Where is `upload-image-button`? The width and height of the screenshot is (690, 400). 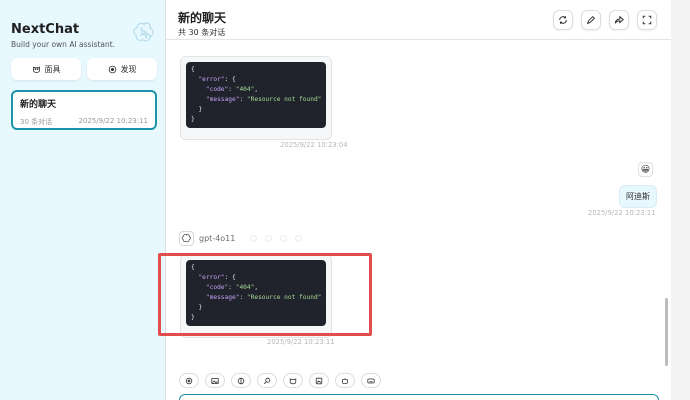 upload-image-button is located at coordinates (319, 380).